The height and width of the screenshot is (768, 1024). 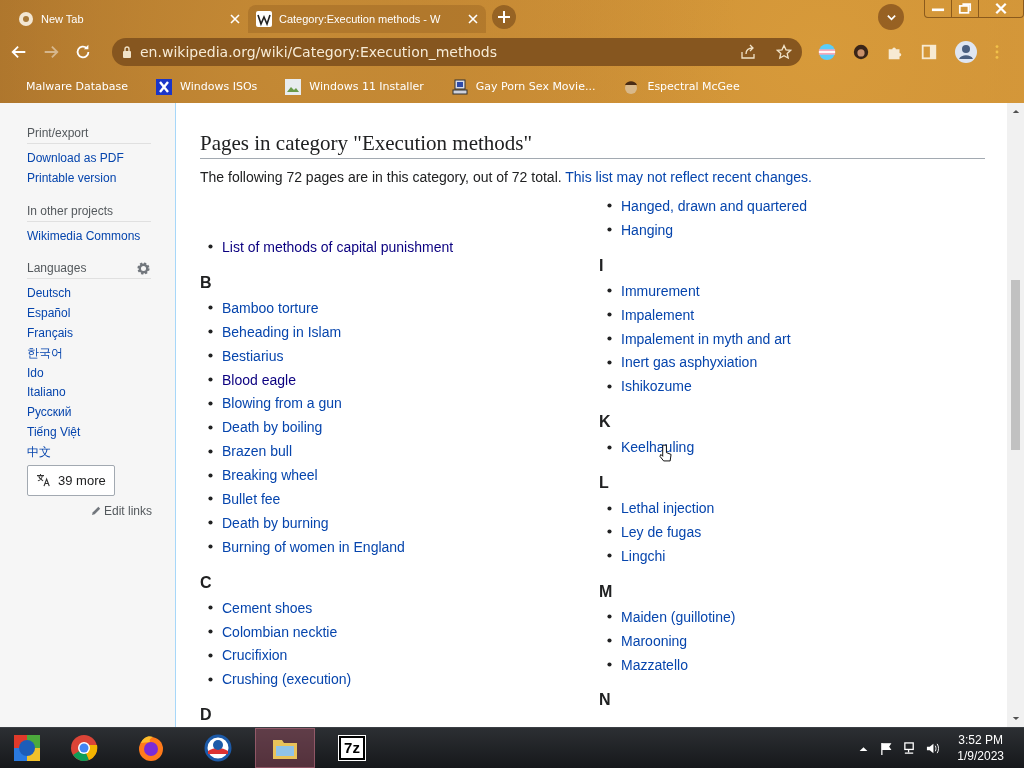 What do you see at coordinates (660, 290) in the screenshot?
I see `page-link: Immurement` at bounding box center [660, 290].